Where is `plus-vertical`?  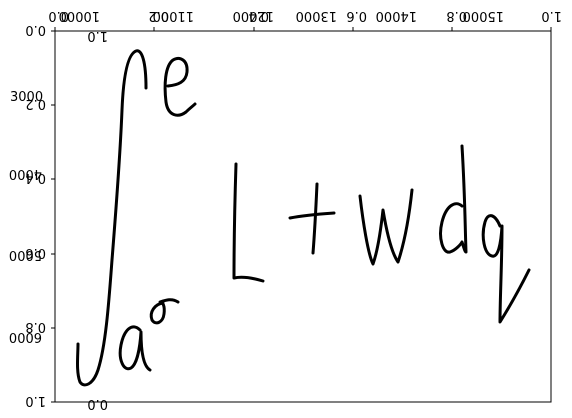
plus-vertical is located at coordinates (315, 218).